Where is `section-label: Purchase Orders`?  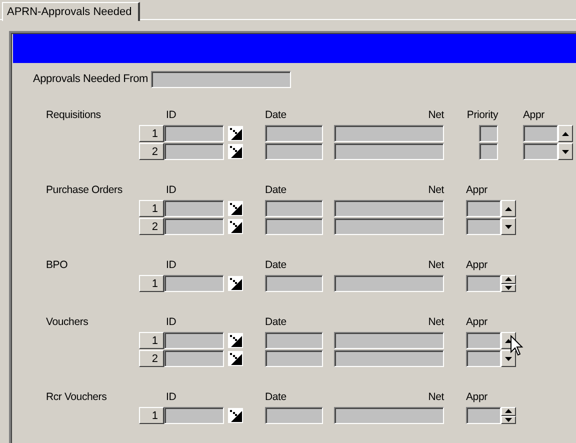
section-label: Purchase Orders is located at coordinates (85, 190).